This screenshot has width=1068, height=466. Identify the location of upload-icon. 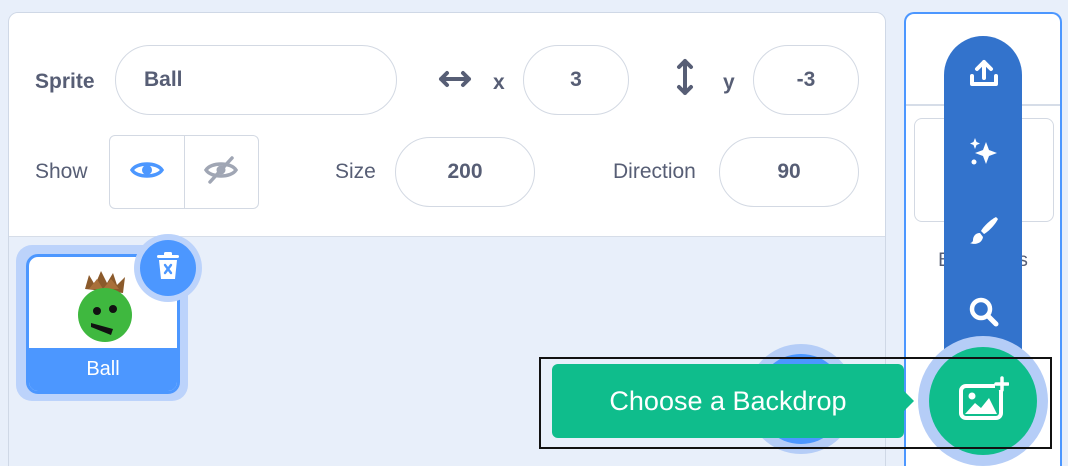
(984, 76).